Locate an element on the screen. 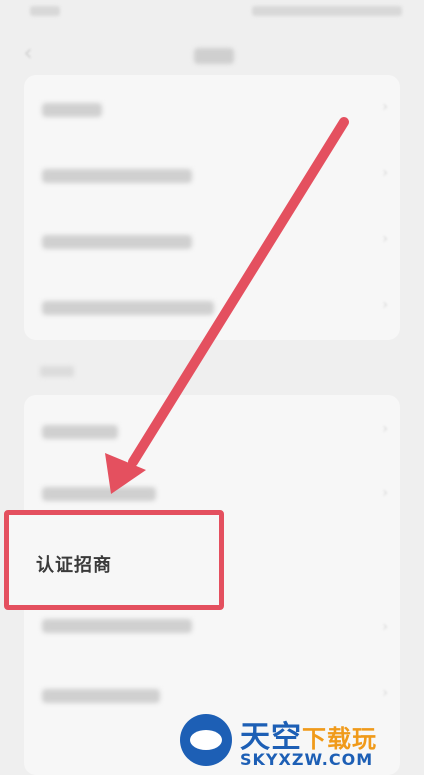 The image size is (424, 775). status-icons-blurred is located at coordinates (327, 11).